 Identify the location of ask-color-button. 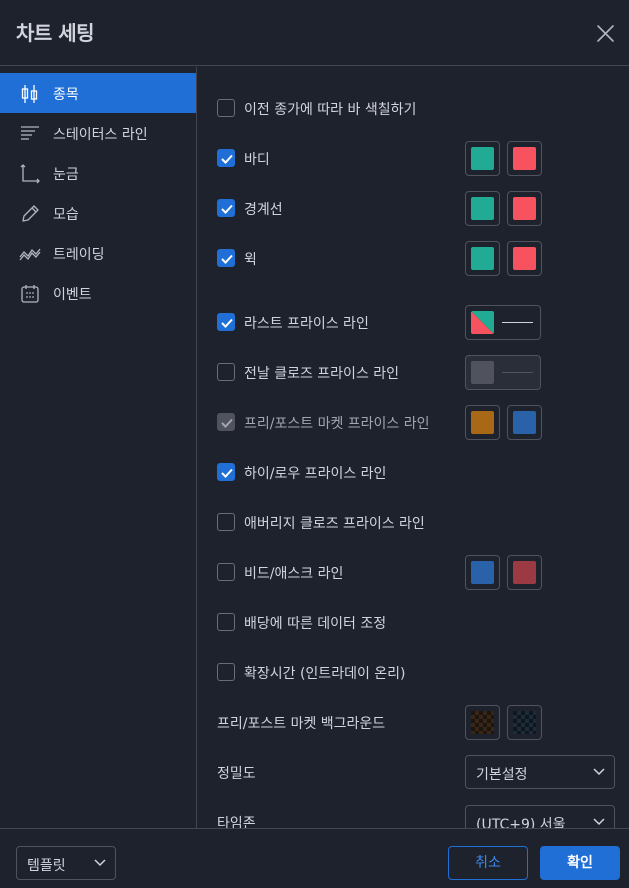
(524, 572).